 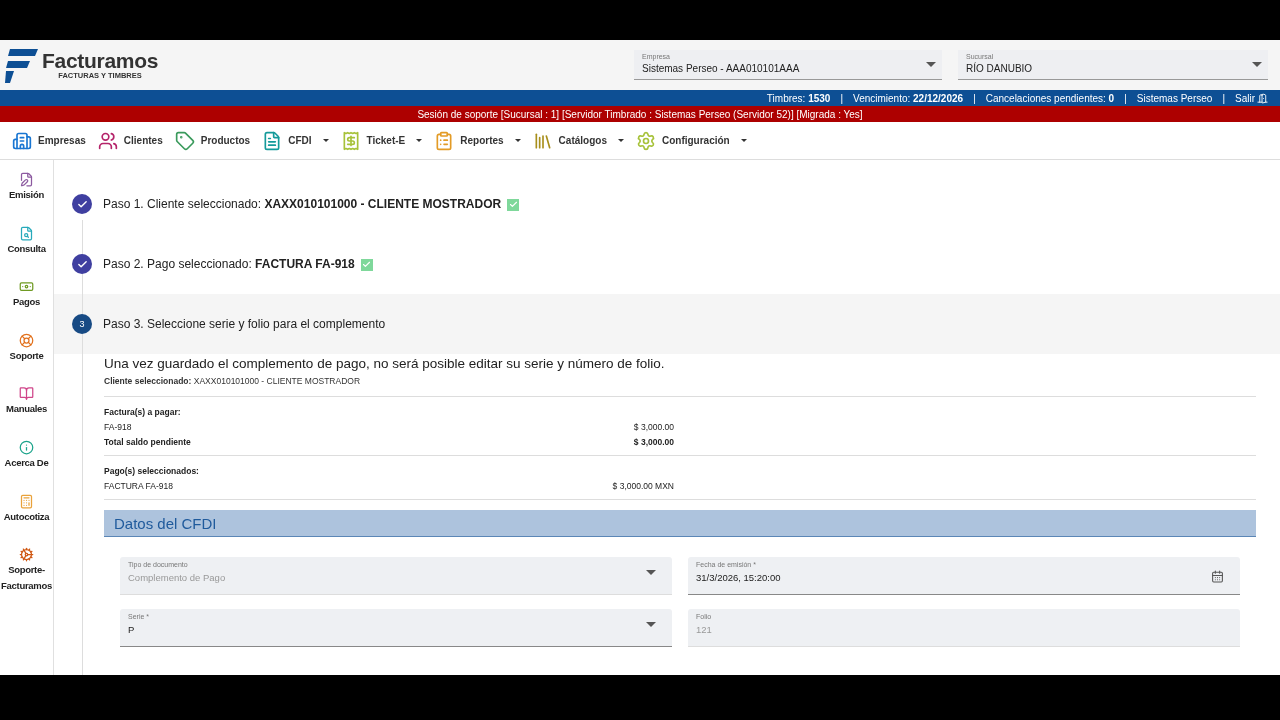 What do you see at coordinates (578, 140) in the screenshot?
I see `menu-item: Catálogos` at bounding box center [578, 140].